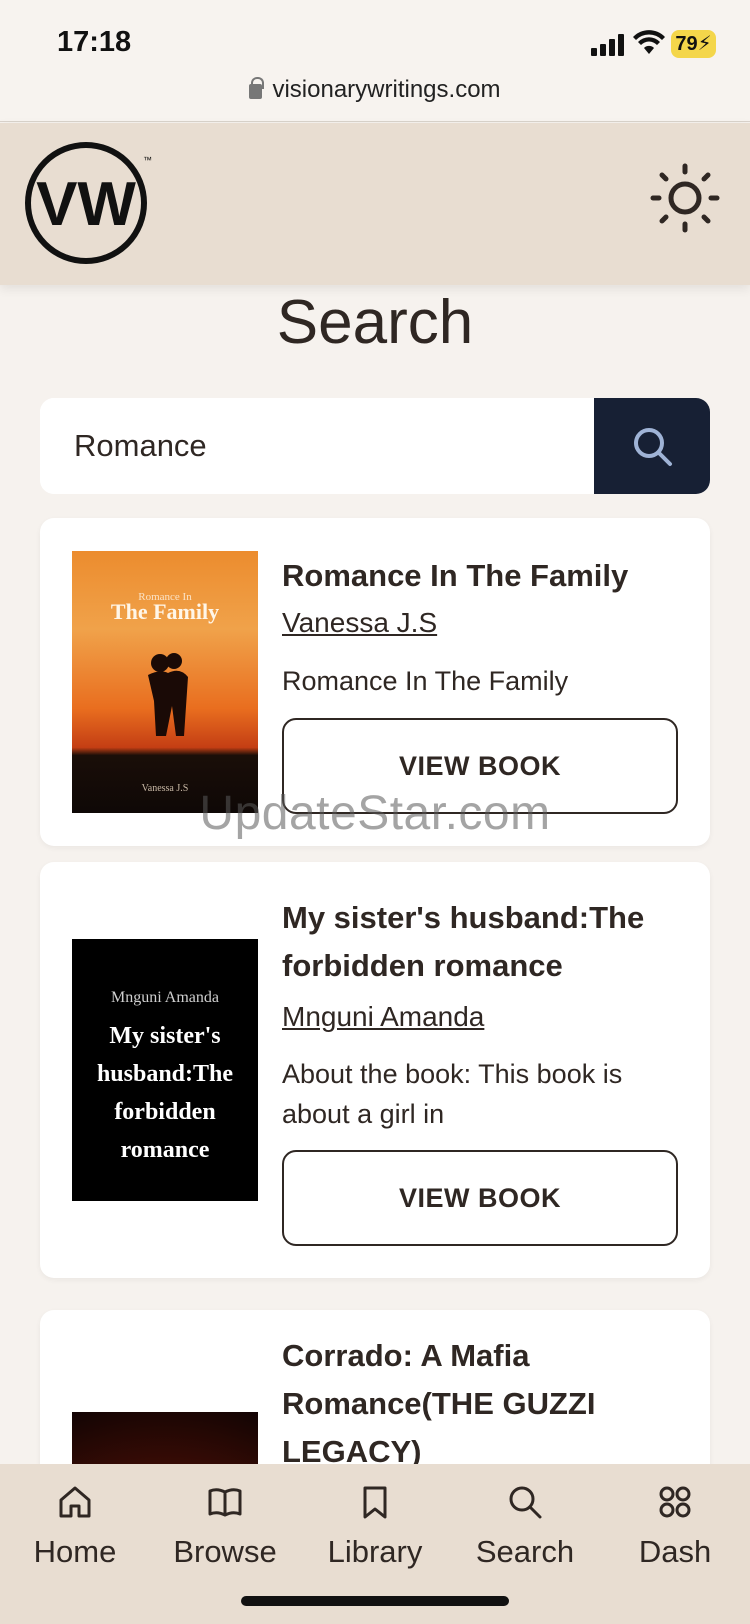  What do you see at coordinates (94, 42) in the screenshot?
I see `status-time: 17:18` at bounding box center [94, 42].